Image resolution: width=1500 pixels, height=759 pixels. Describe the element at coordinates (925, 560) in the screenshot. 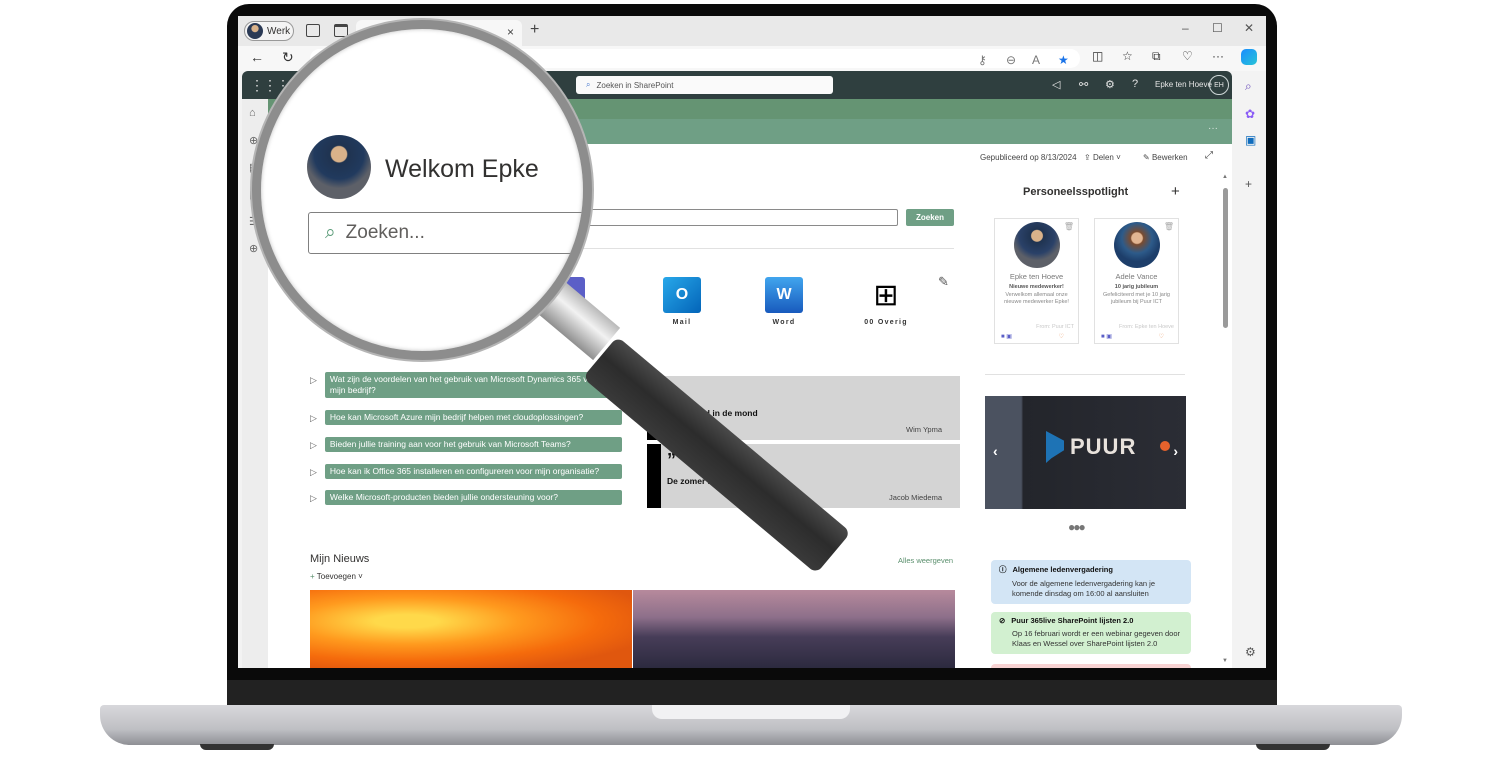

I see `show-all-link: Alles weergeven` at that location.